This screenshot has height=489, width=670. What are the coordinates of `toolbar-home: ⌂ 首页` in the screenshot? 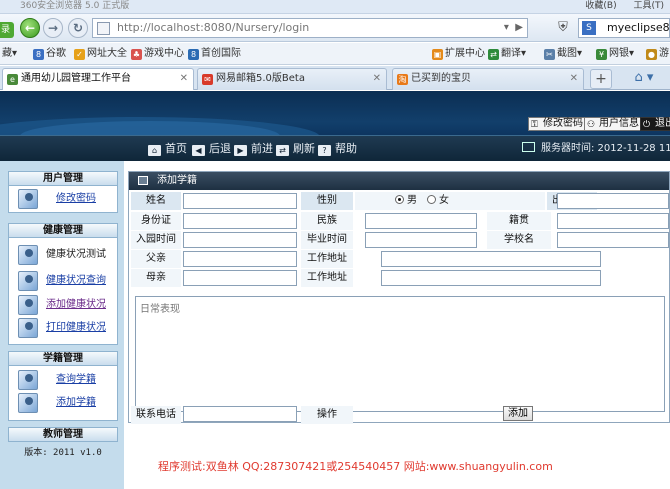 It's located at (167, 149).